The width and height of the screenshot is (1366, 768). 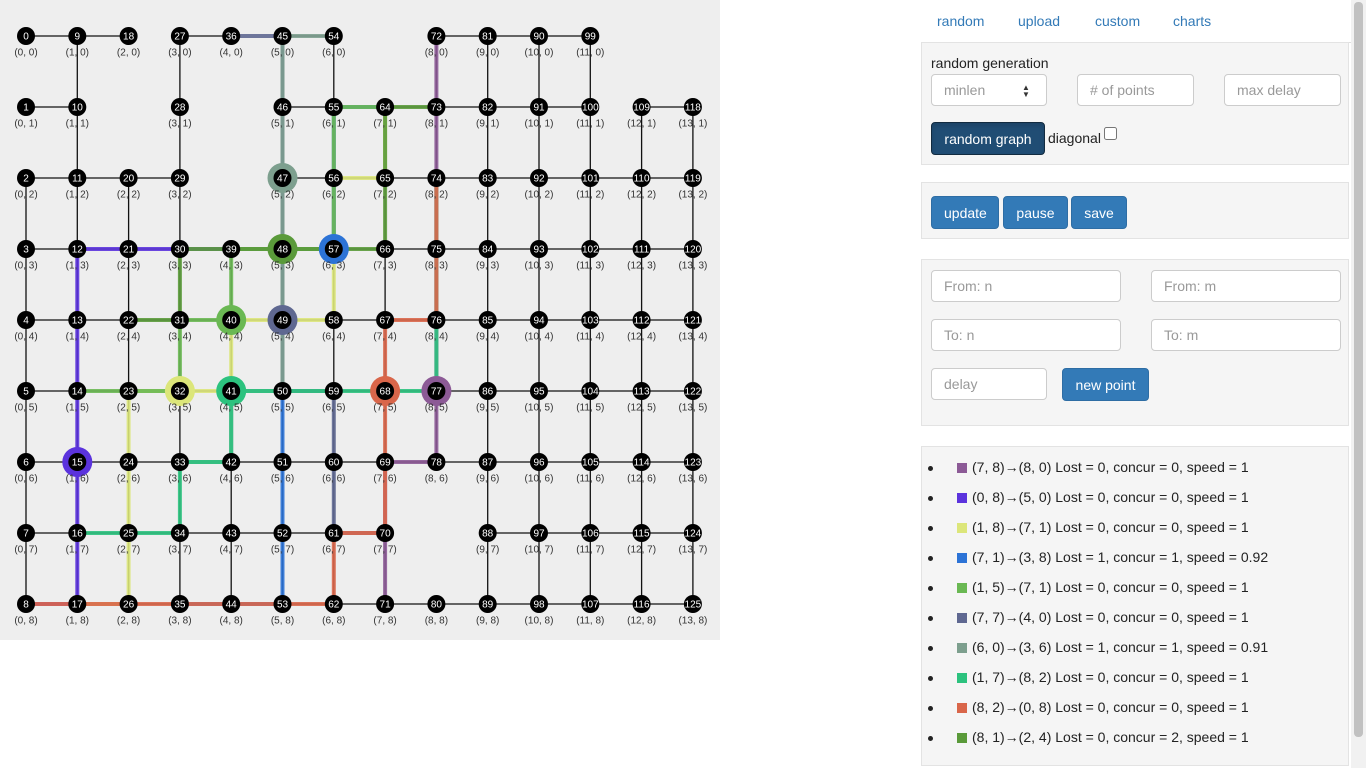 I want to click on graph-node: 75 (8, 3), so click(x=436, y=256).